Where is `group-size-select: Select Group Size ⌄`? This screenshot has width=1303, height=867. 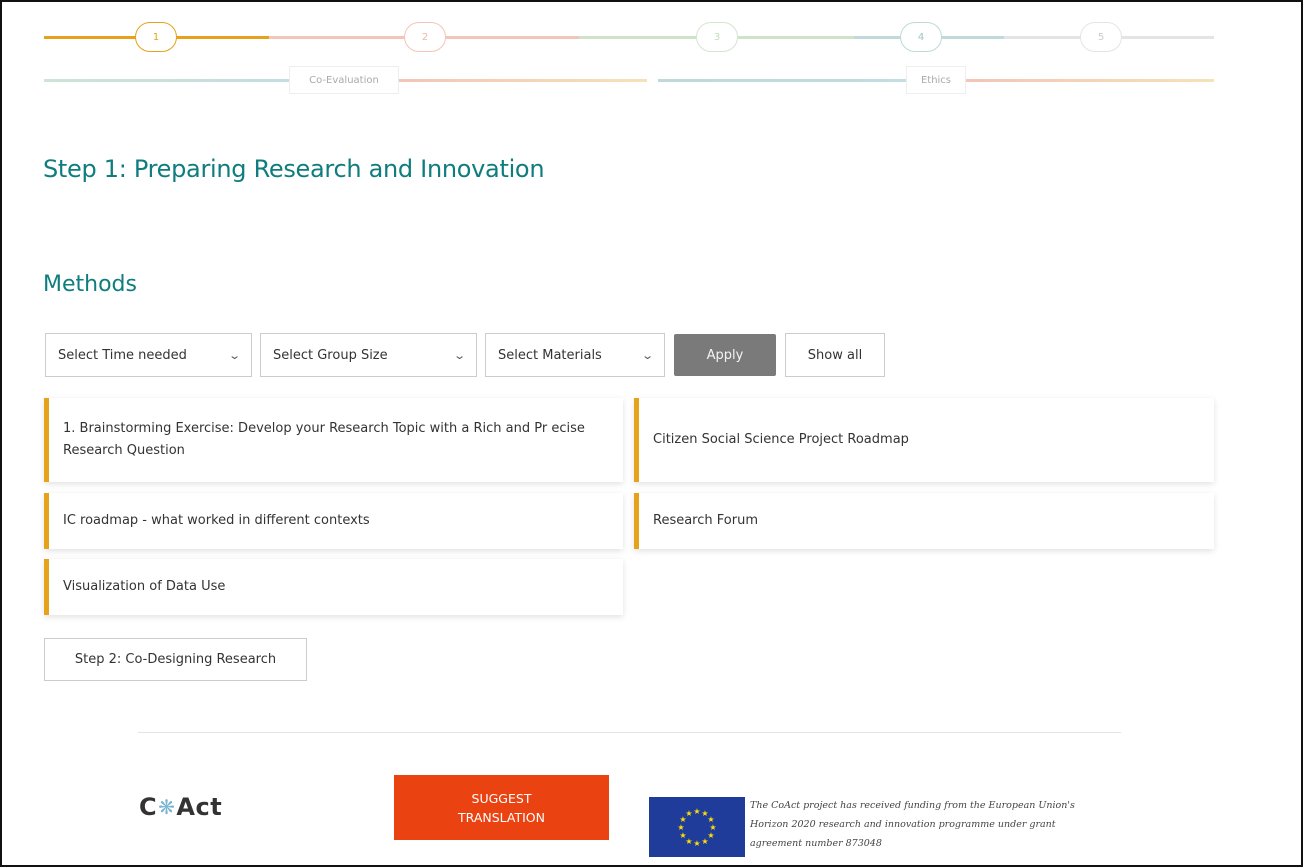
group-size-select: Select Group Size ⌄ is located at coordinates (368, 355).